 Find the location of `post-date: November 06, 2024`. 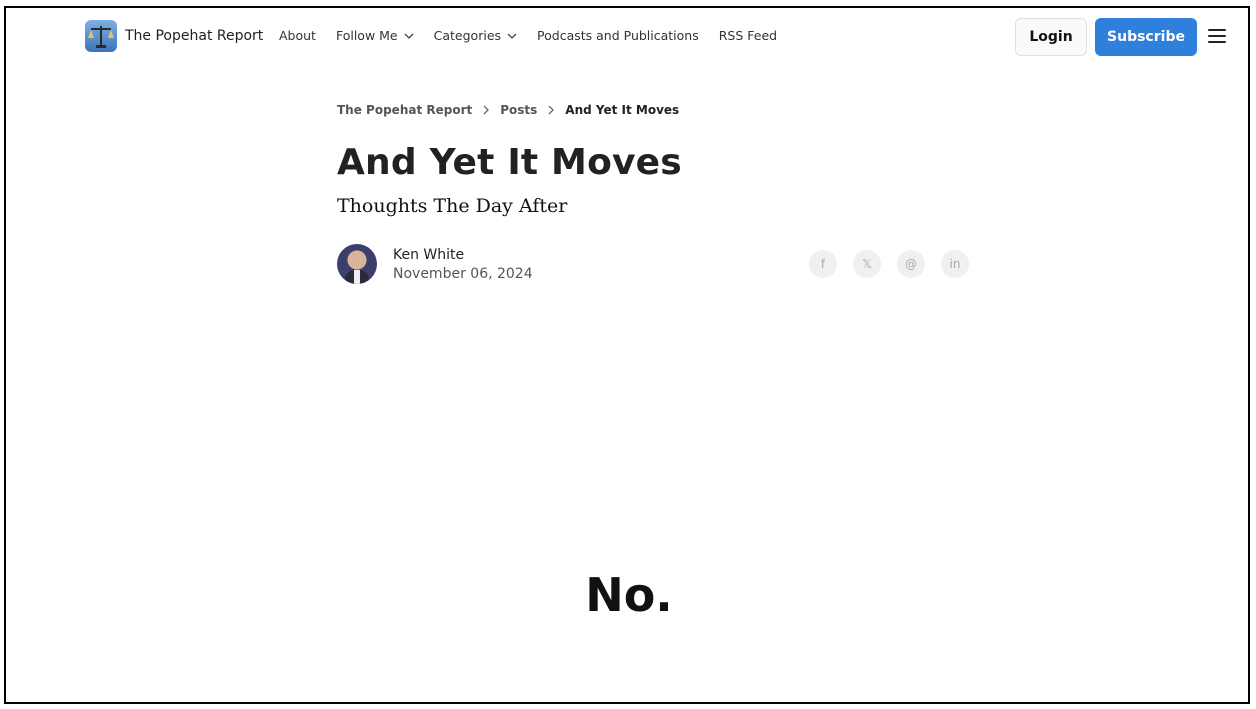

post-date: November 06, 2024 is located at coordinates (463, 273).